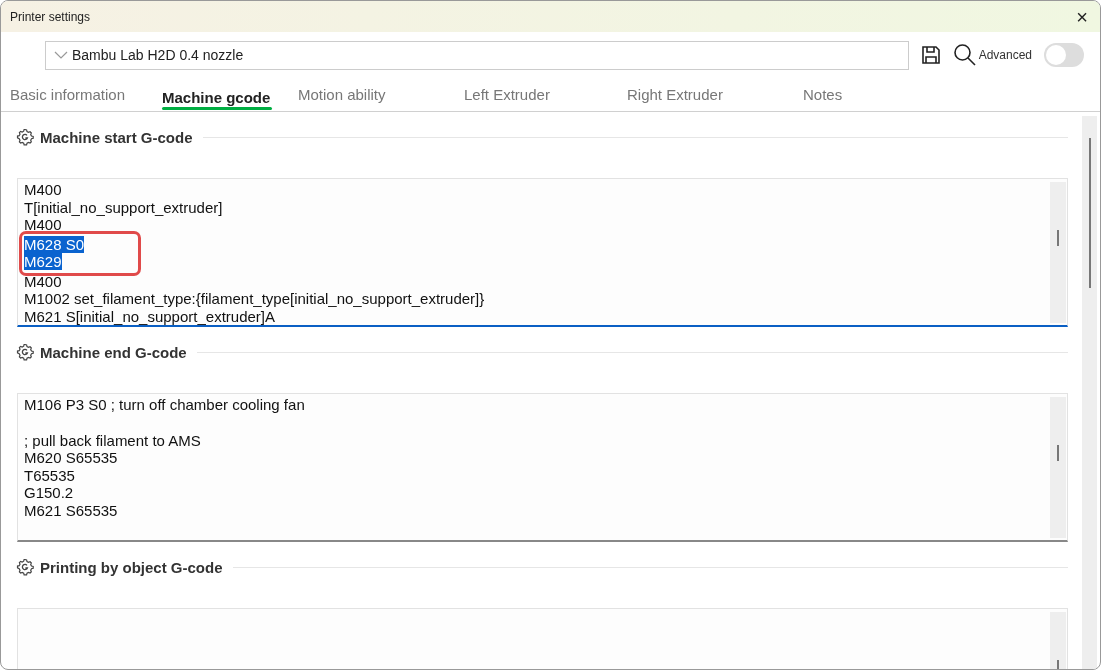 Image resolution: width=1101 pixels, height=670 pixels. Describe the element at coordinates (112, 440) in the screenshot. I see `code-line: ; pull back filament to AMS` at that location.